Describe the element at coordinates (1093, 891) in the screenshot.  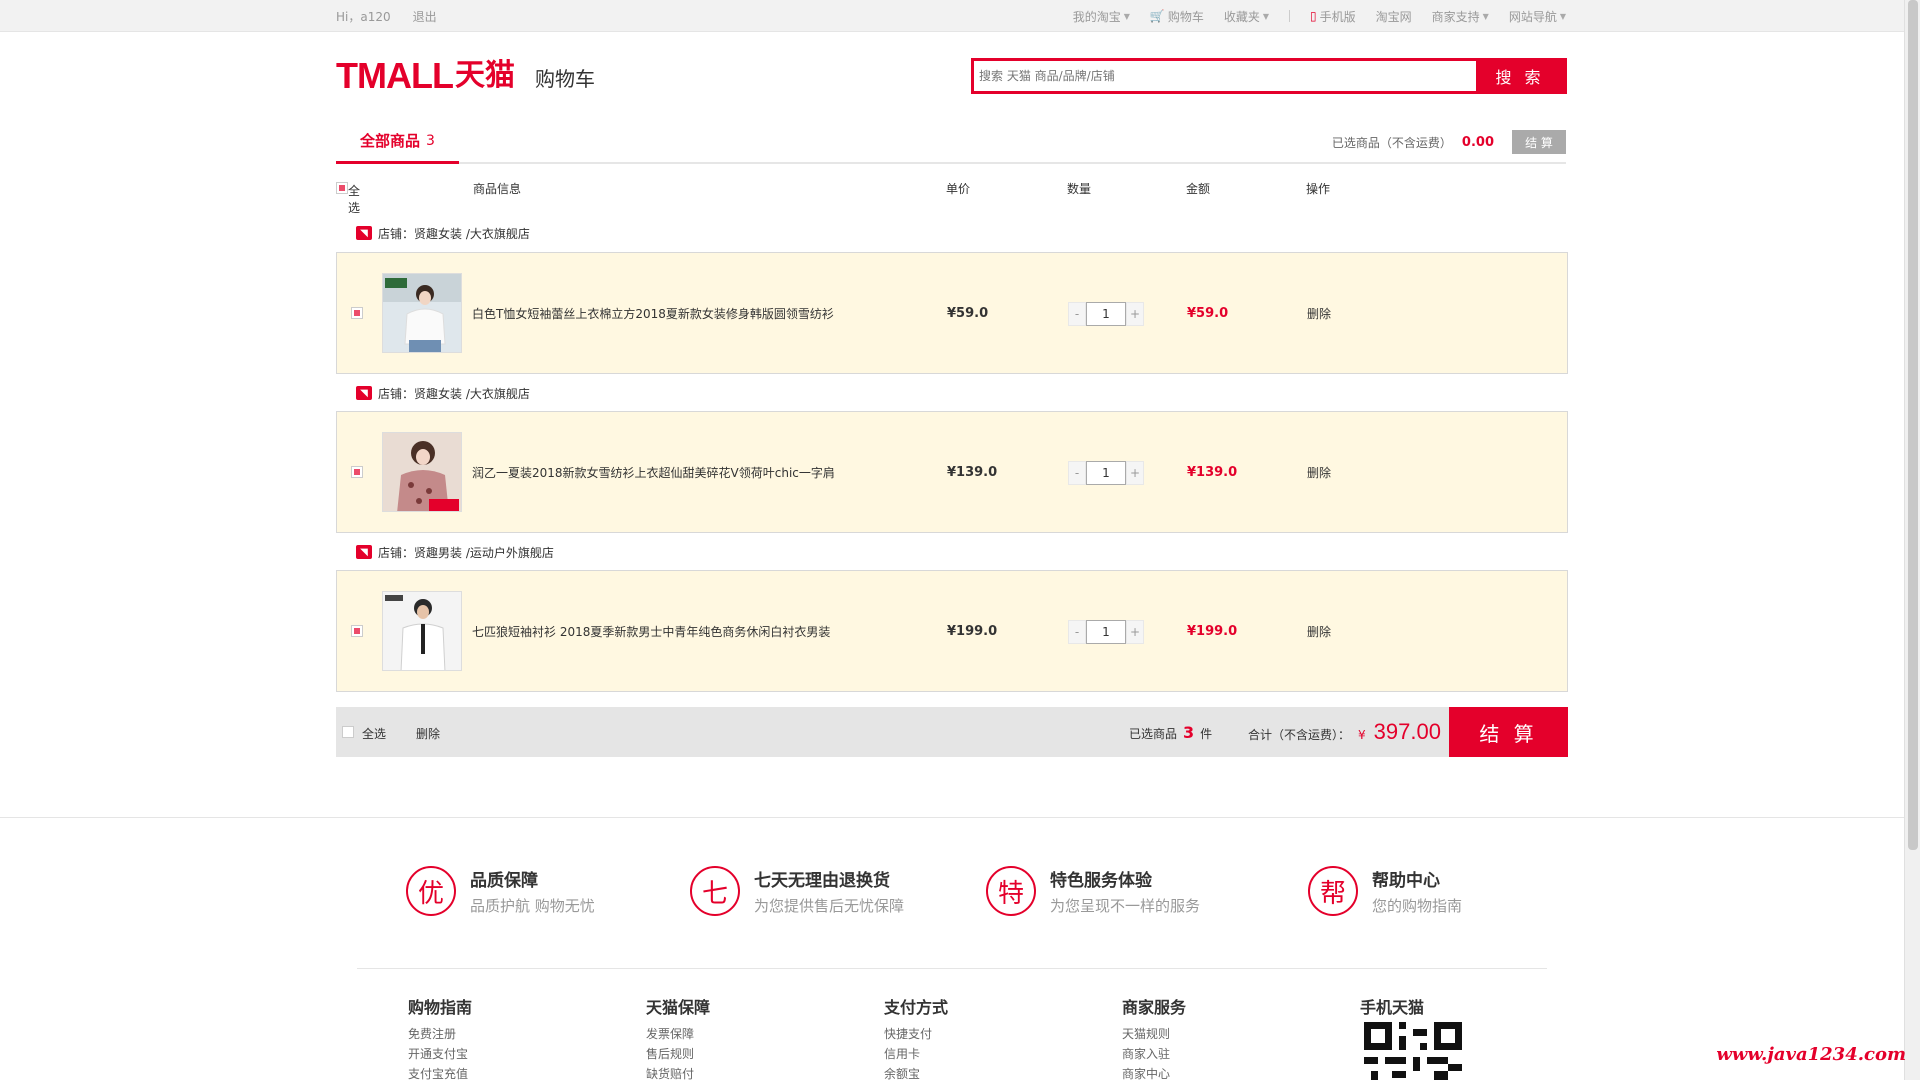
I see `guarantee-item: 特 特色服务体验 为您呈现不一样的服务` at that location.